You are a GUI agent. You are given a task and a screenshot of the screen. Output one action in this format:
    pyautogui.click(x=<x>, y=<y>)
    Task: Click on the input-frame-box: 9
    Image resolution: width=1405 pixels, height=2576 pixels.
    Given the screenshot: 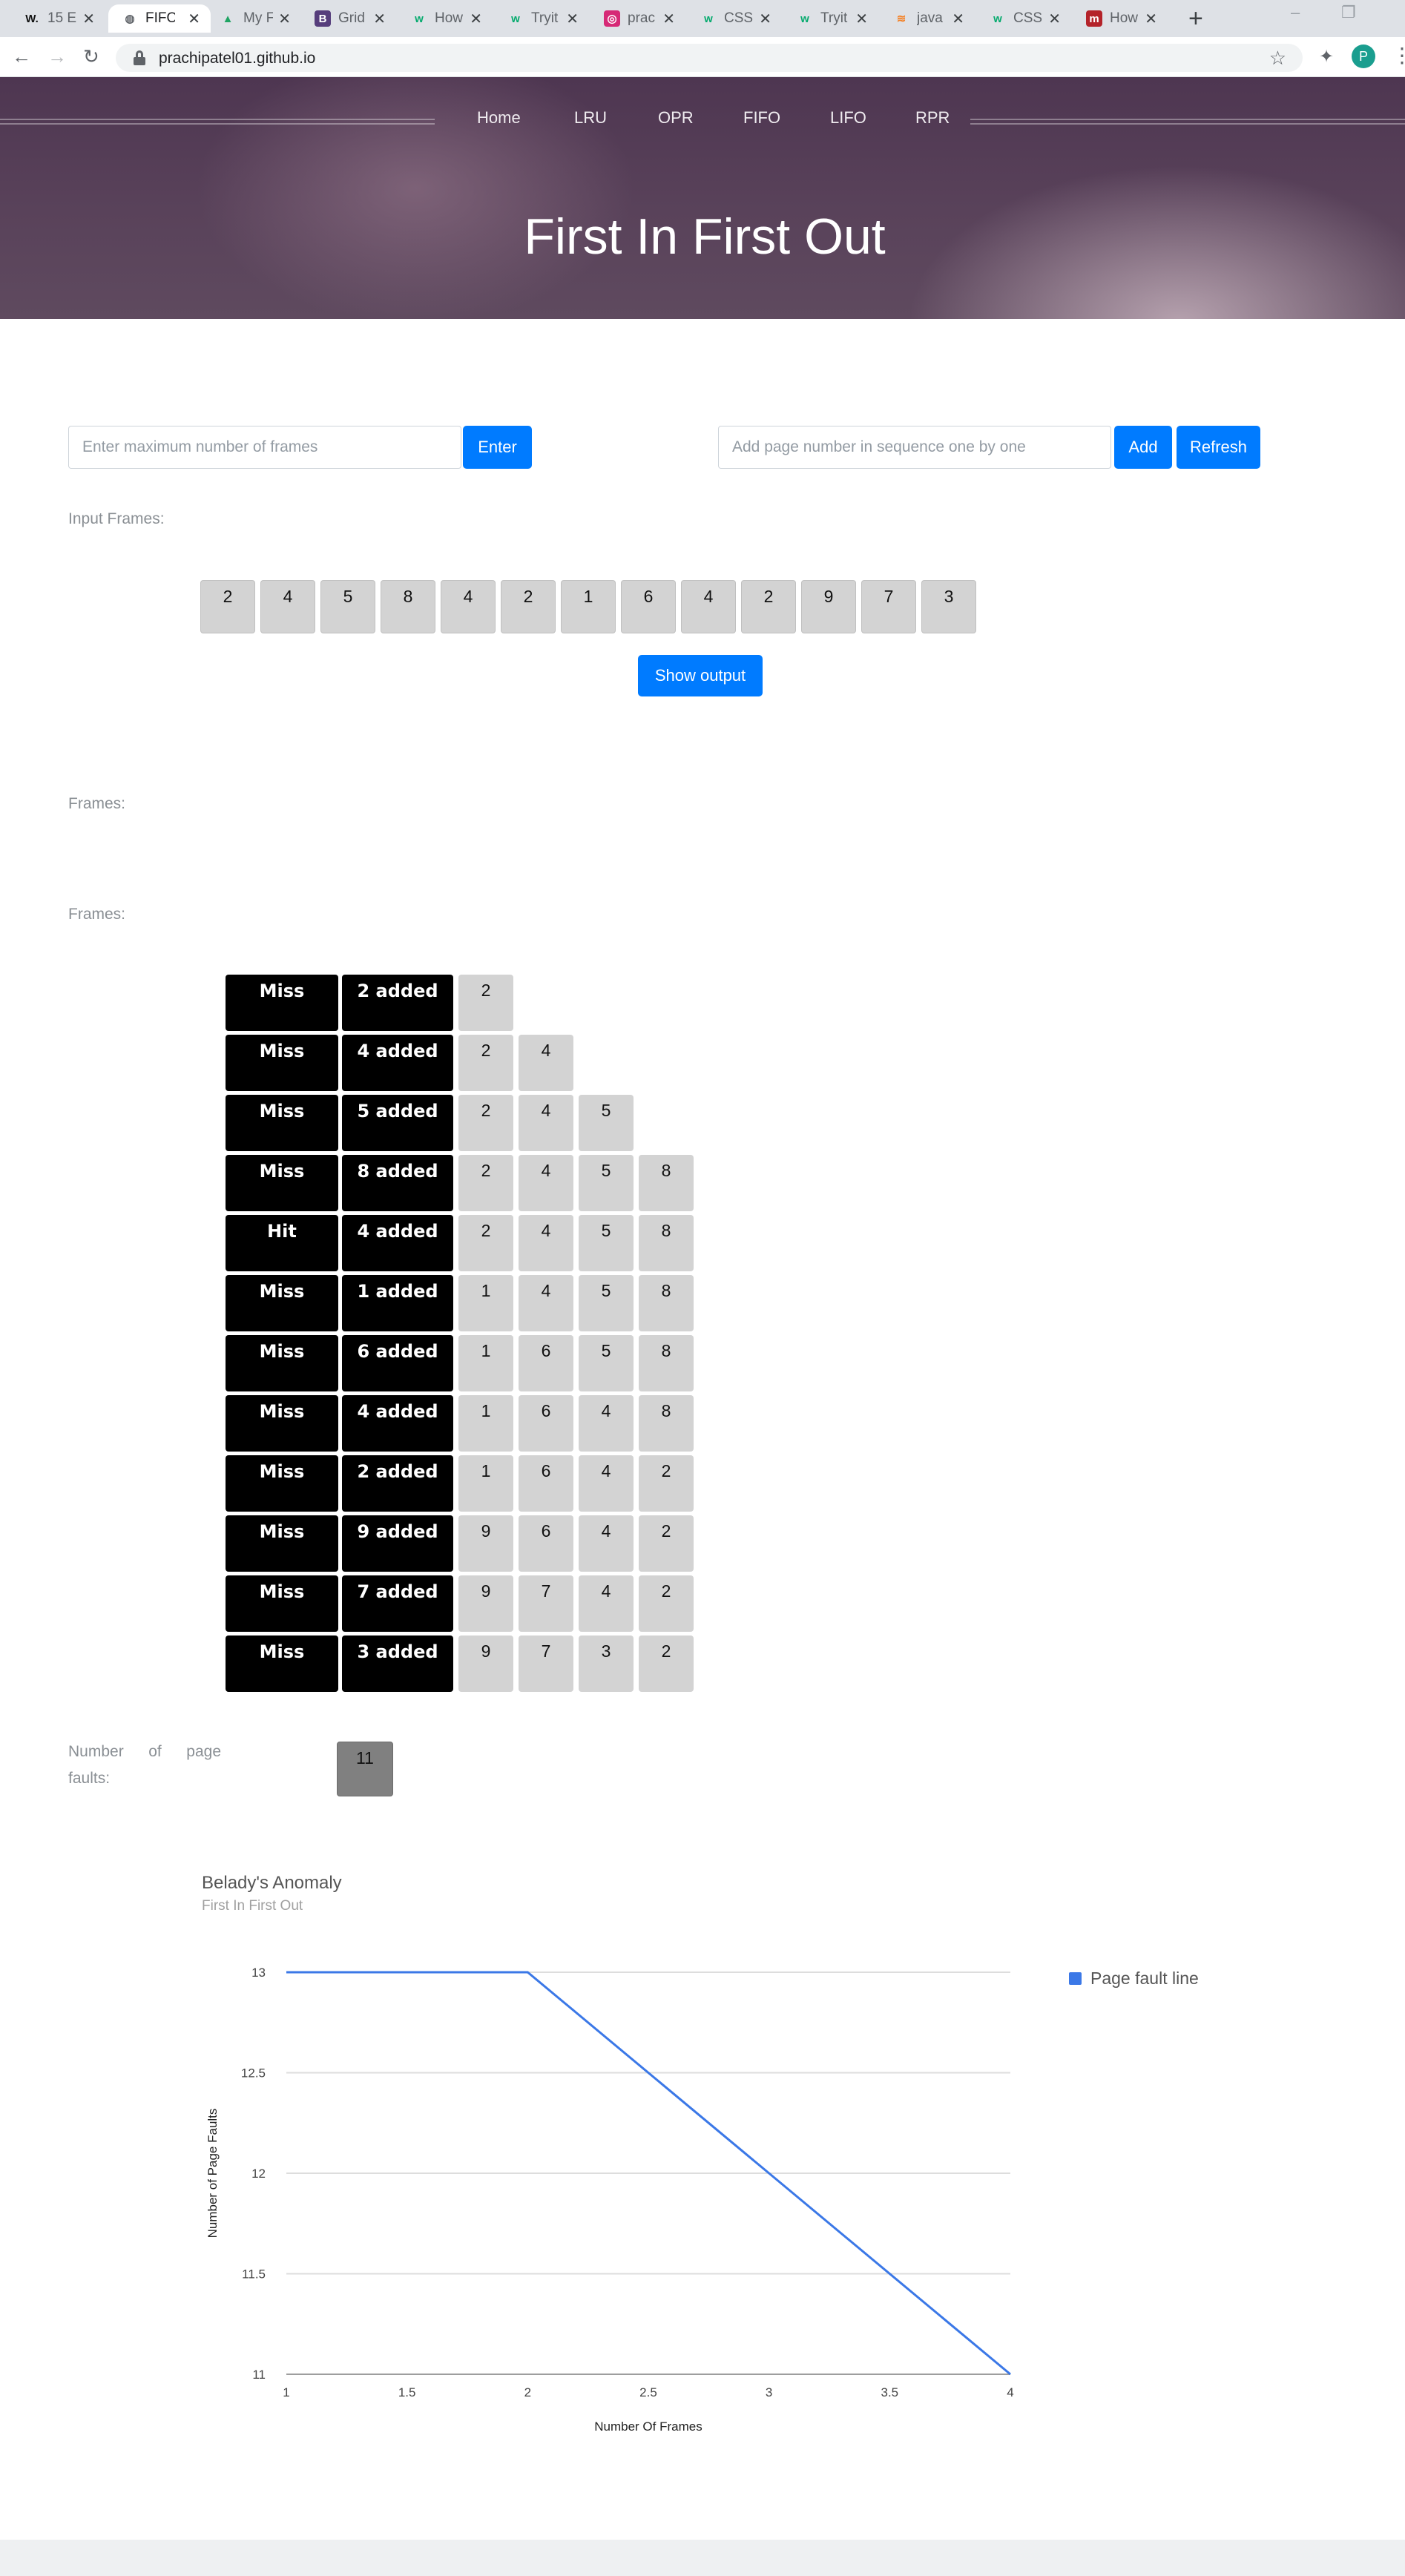 What is the action you would take?
    pyautogui.click(x=828, y=606)
    